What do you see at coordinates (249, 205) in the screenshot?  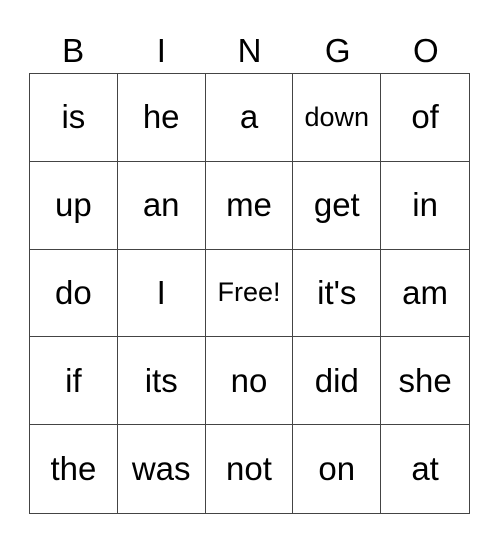 I see `bingo-cell: me` at bounding box center [249, 205].